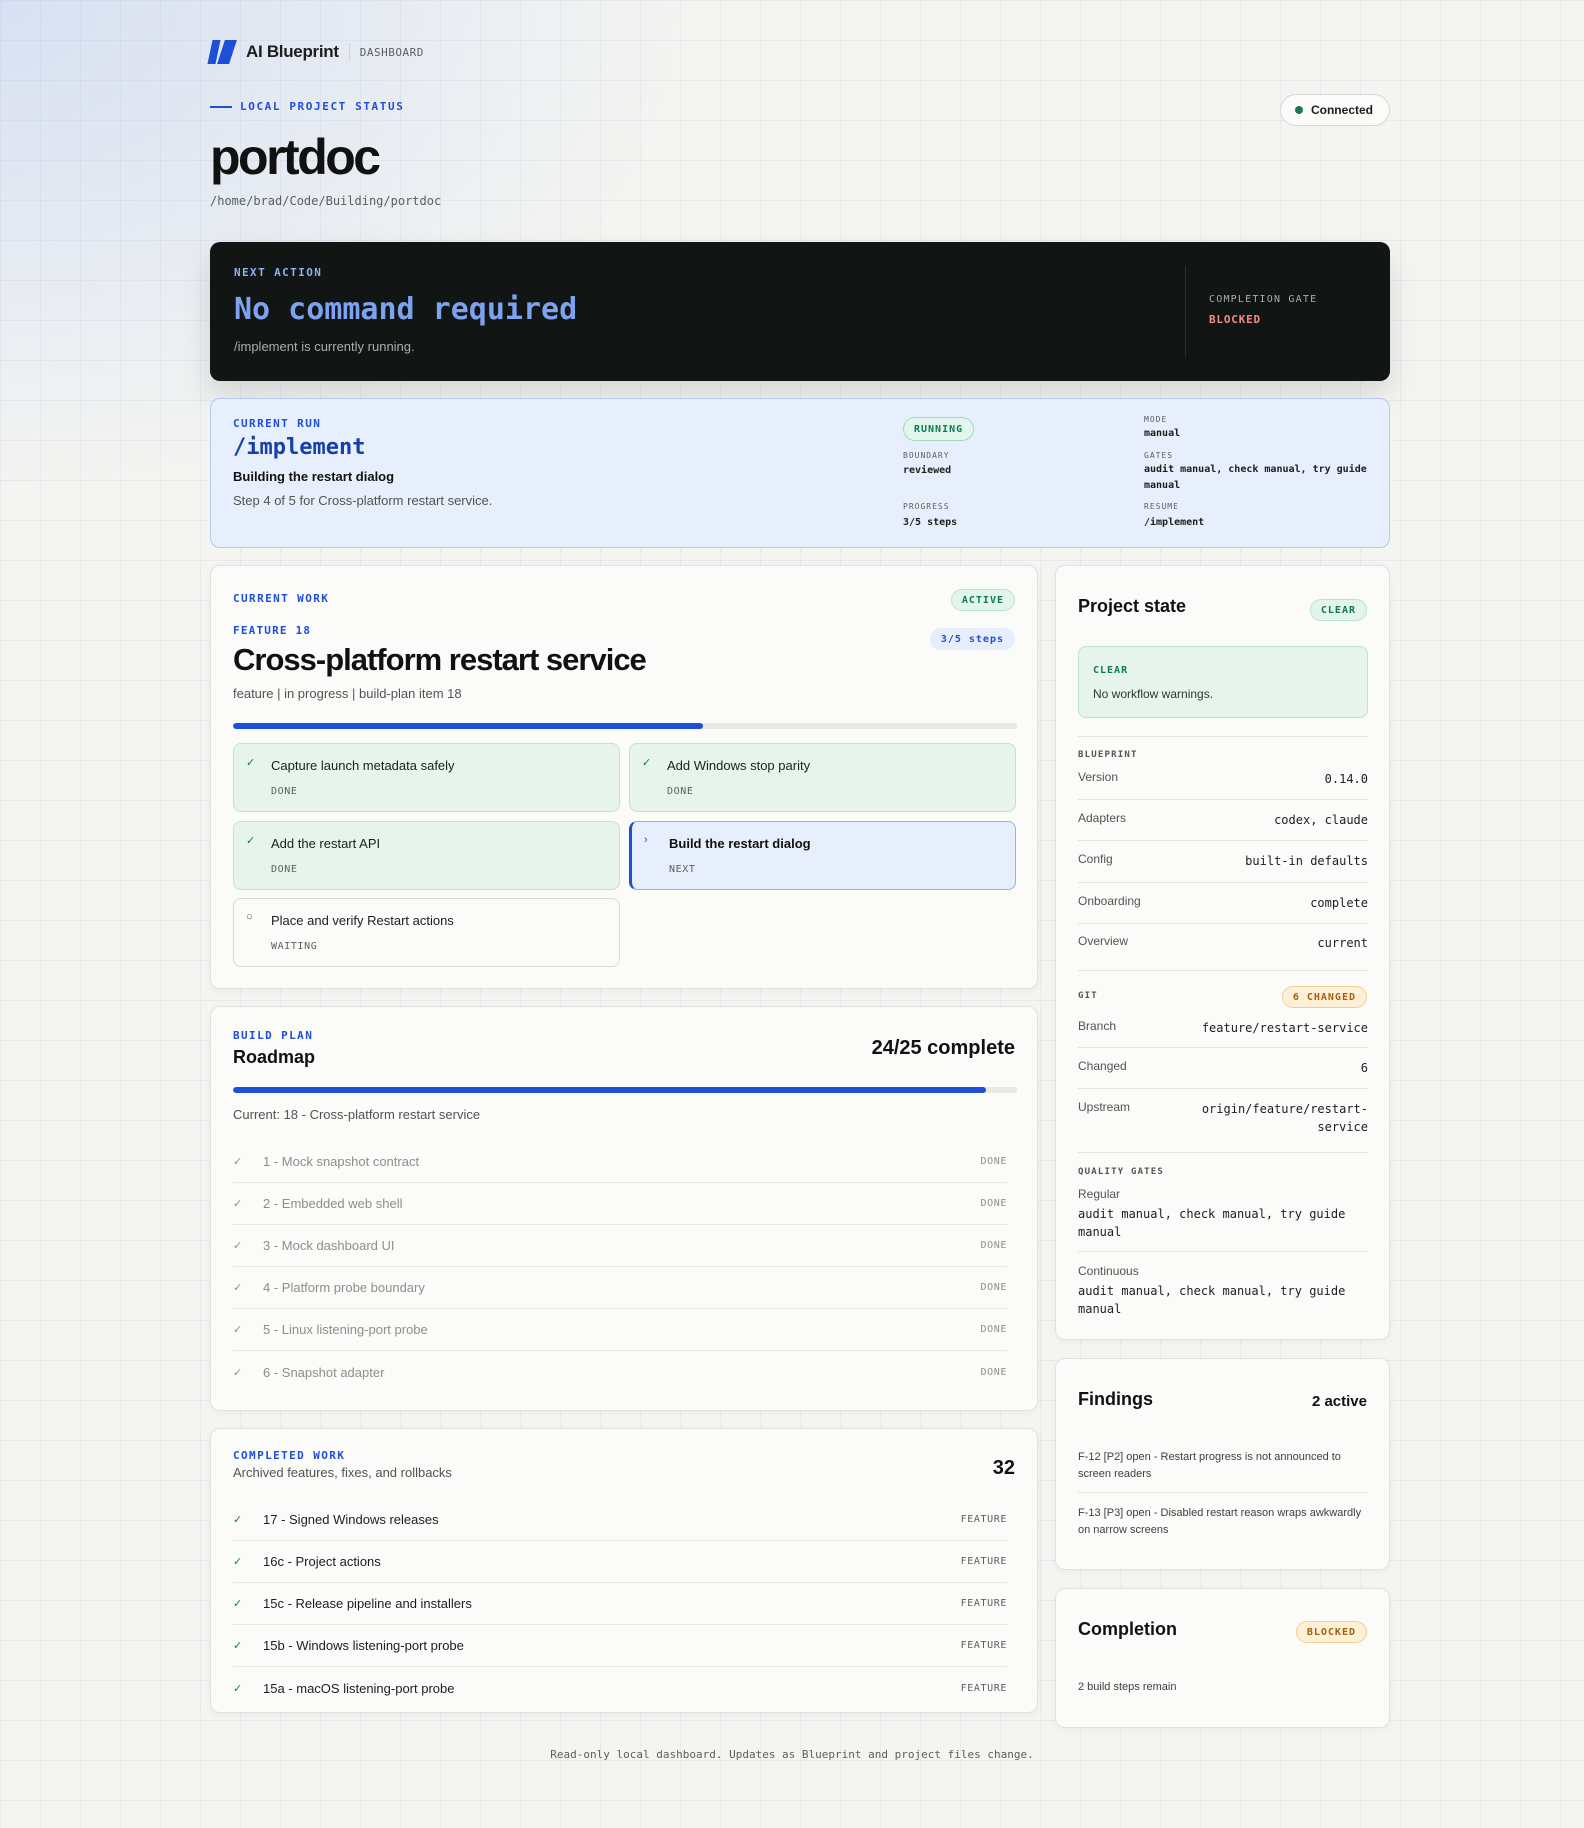  I want to click on roadmap-row: ✓ 1 - Mock snapshot contract DONE, so click(620, 1162).